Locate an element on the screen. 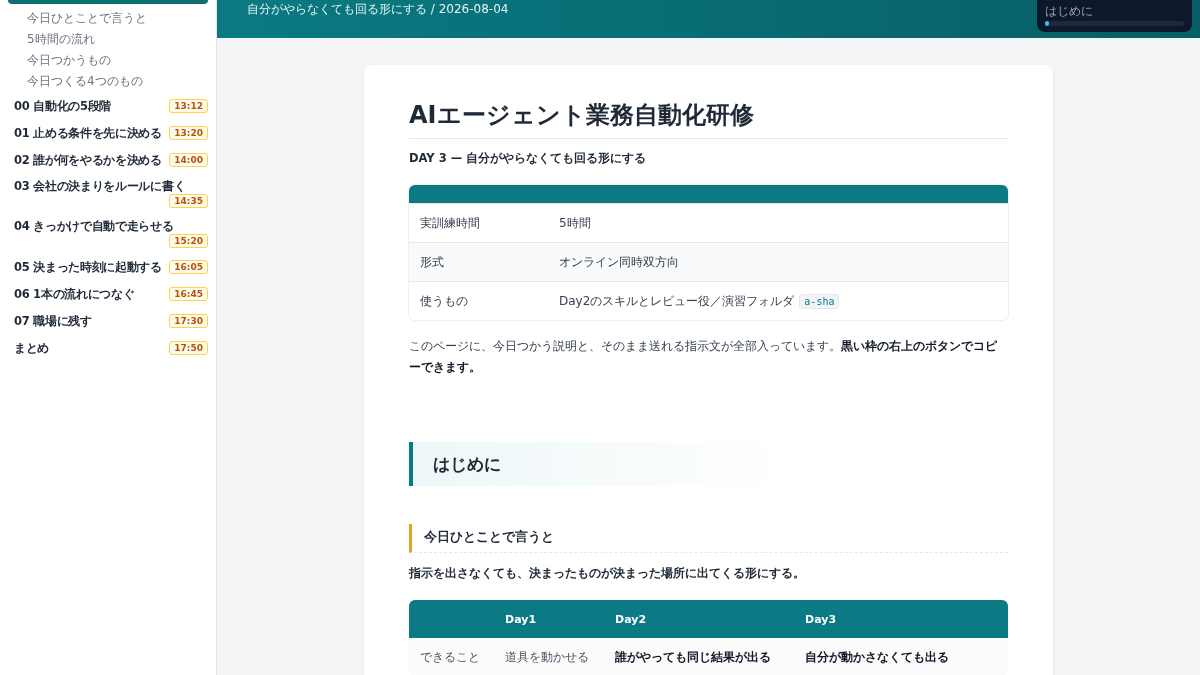 This screenshot has height=675, width=1200. time-badge: 14:35 is located at coordinates (188, 201).